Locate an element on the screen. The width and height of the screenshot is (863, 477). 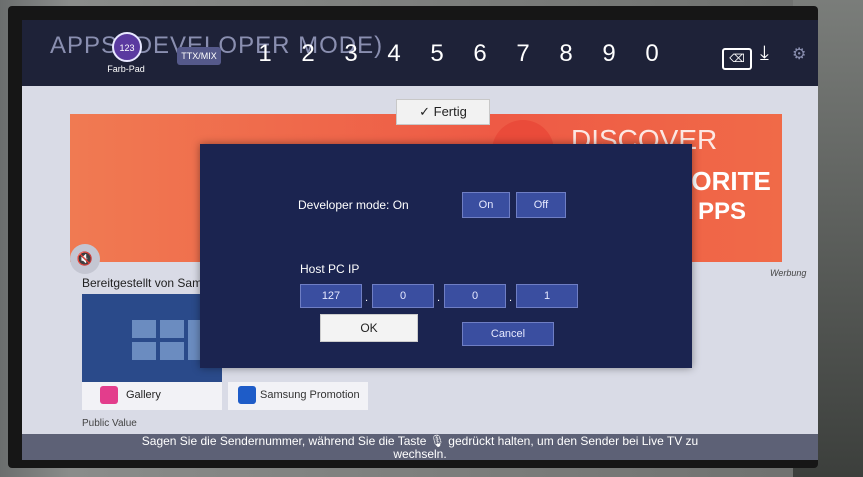
gallery-app-card: Gallery is located at coordinates (152, 396).